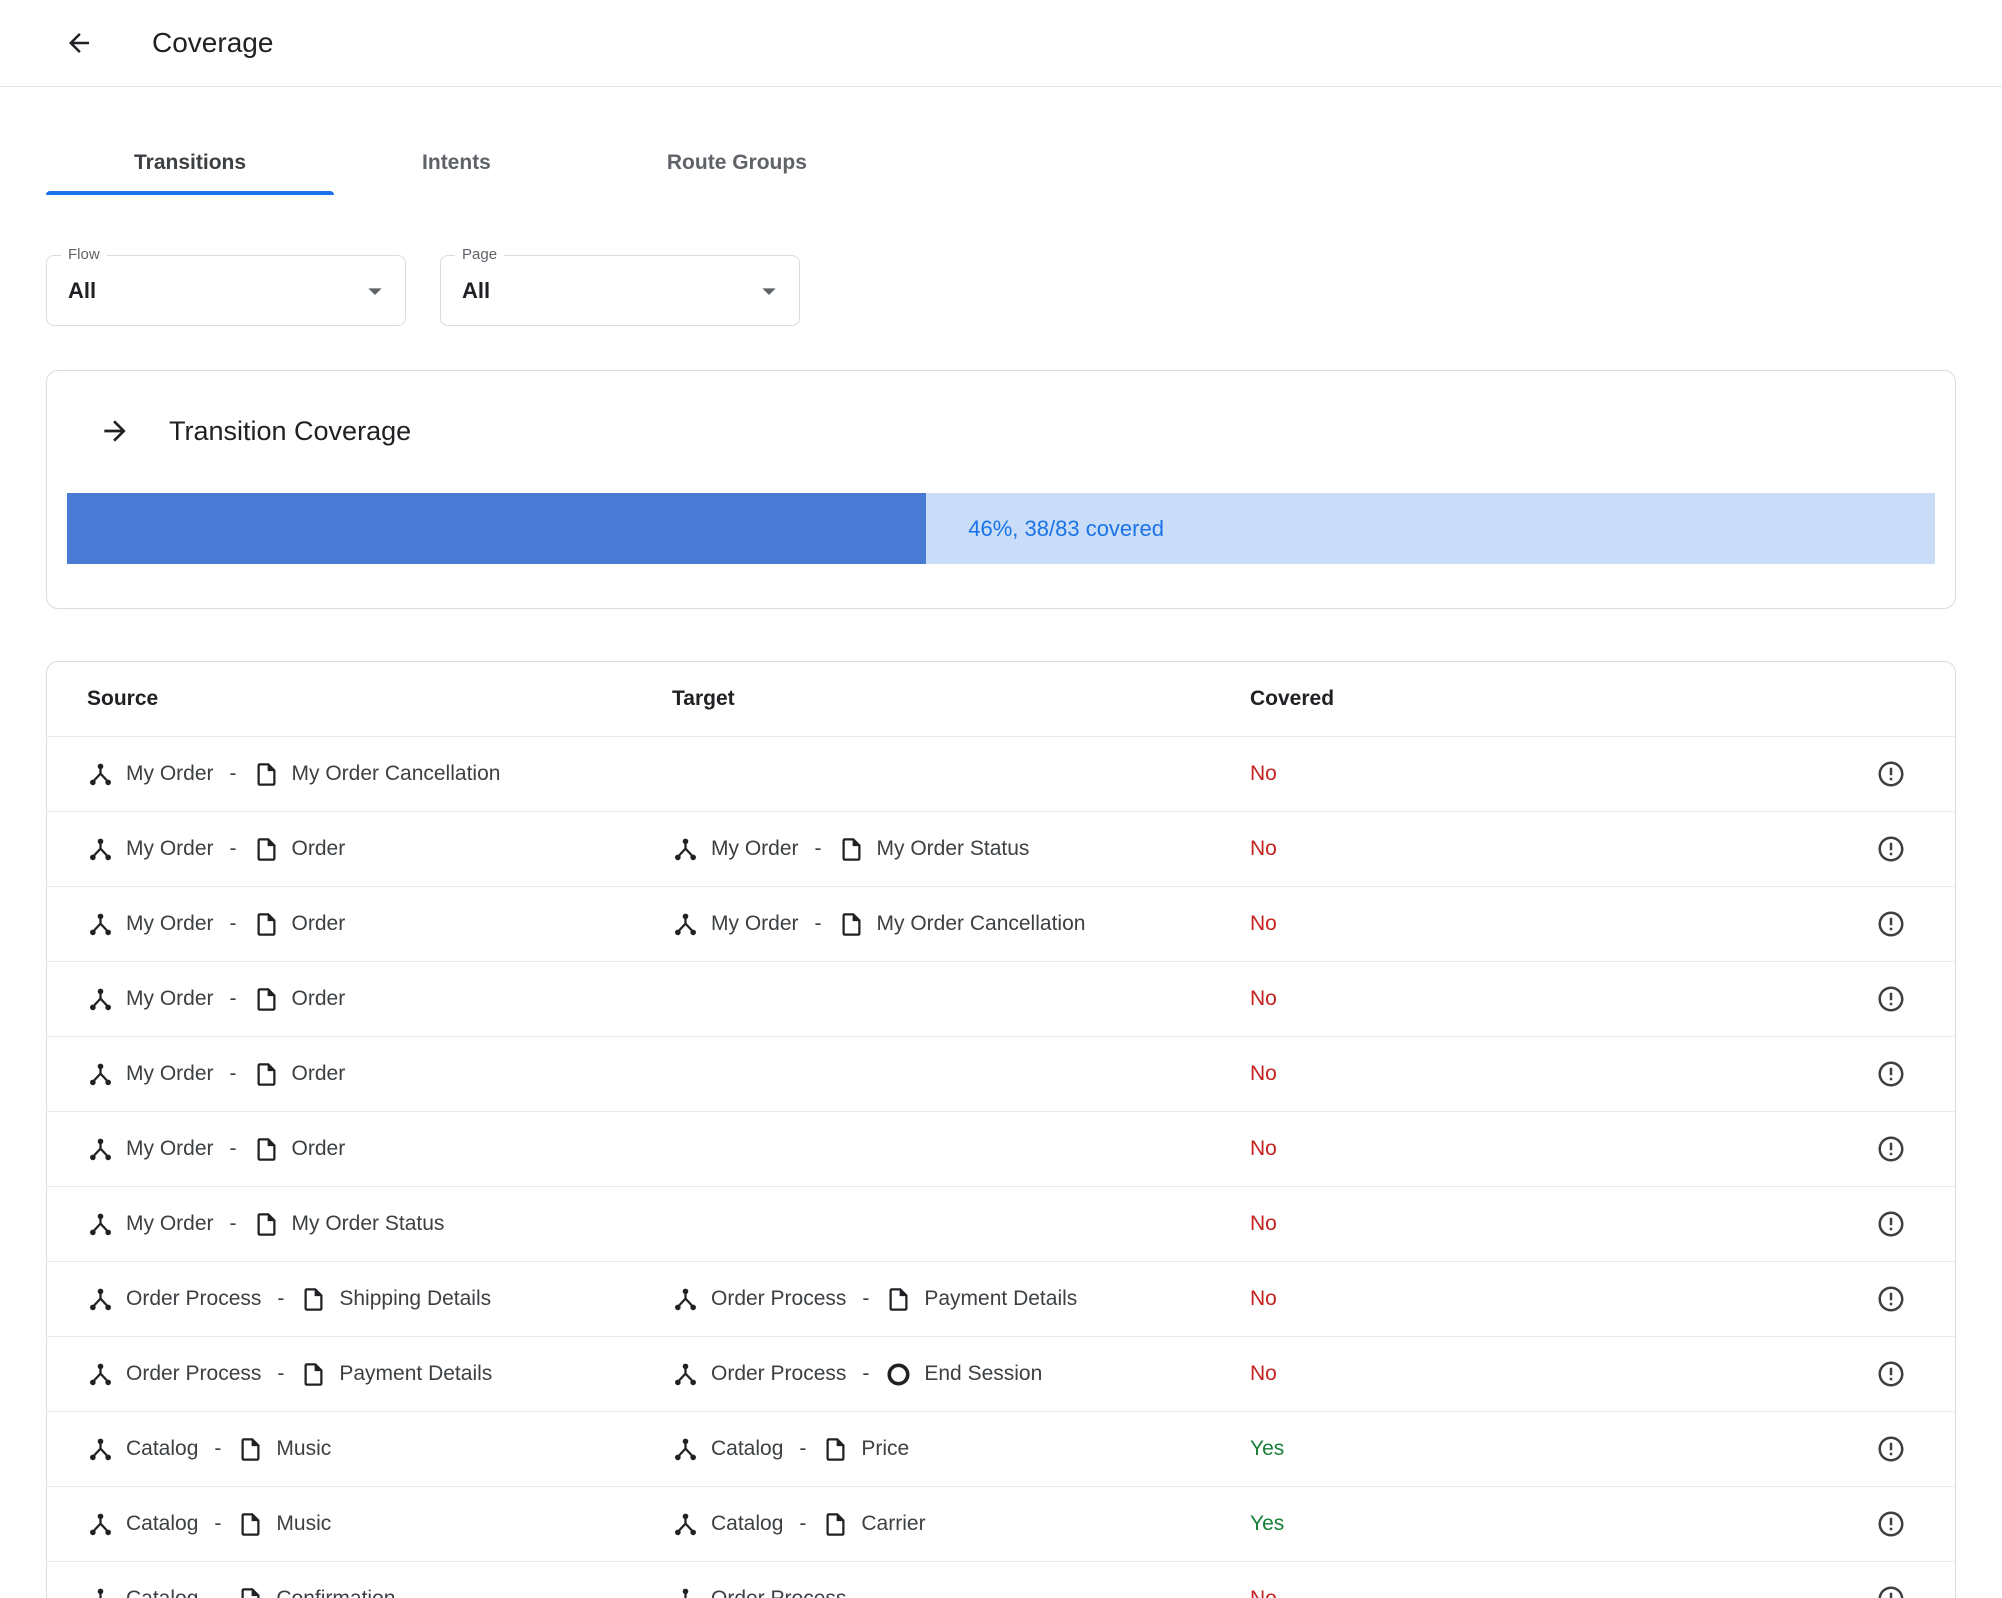 This screenshot has height=1598, width=2002. Describe the element at coordinates (898, 1374) in the screenshot. I see `end-session-icon` at that location.